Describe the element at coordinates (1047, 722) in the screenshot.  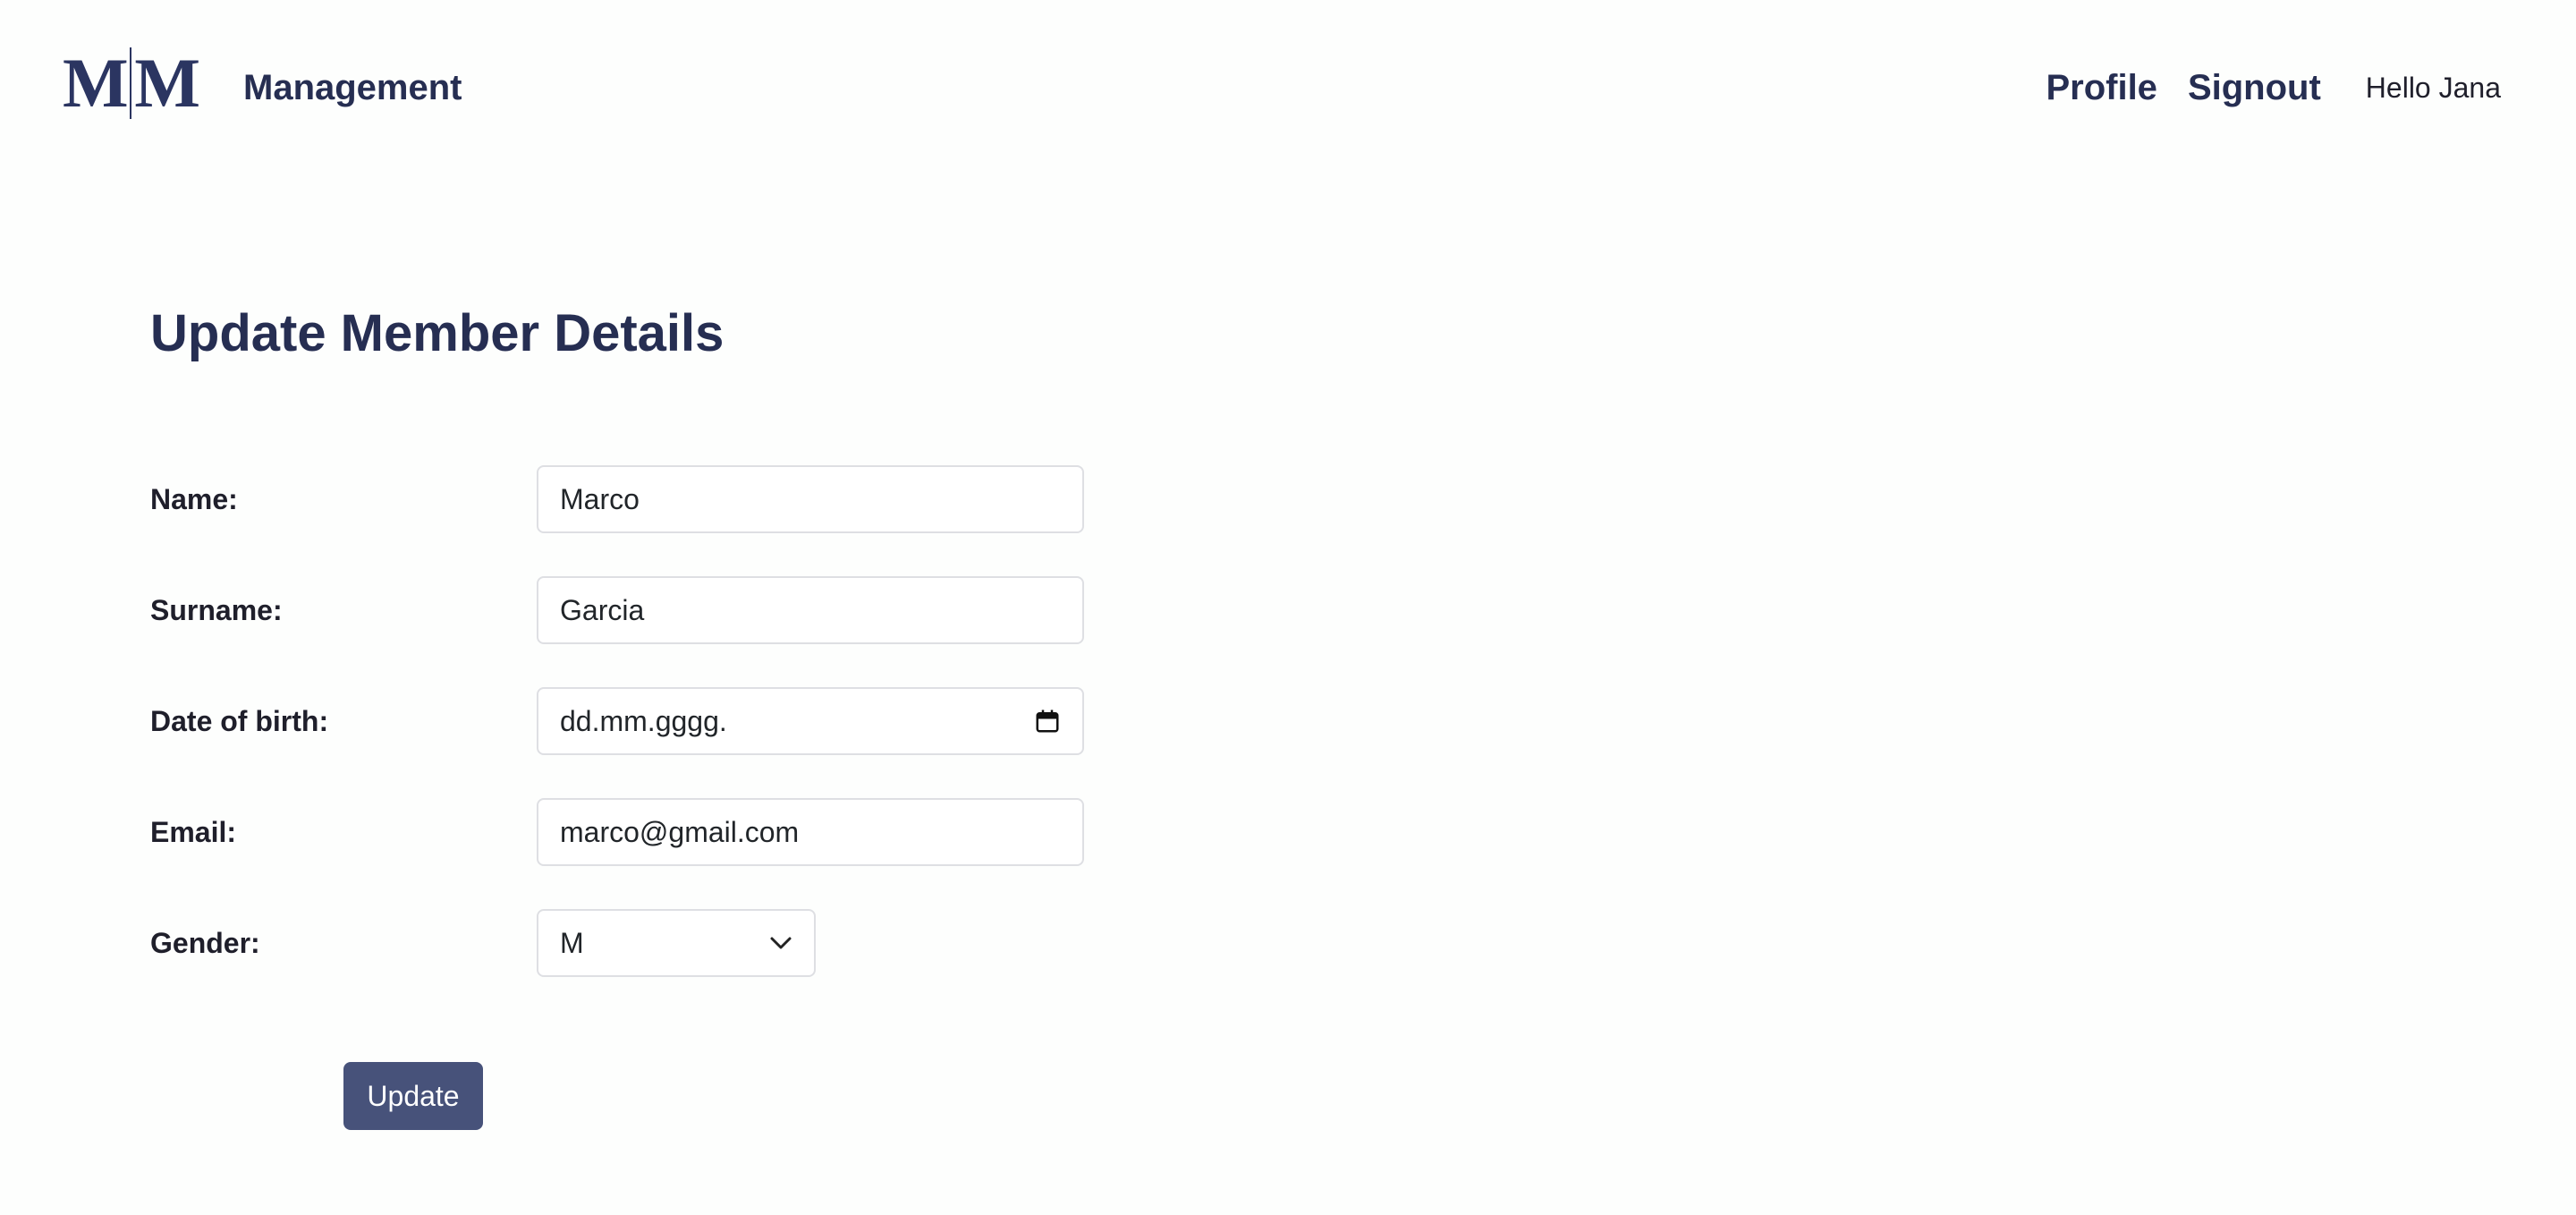
I see `calendar-icon` at that location.